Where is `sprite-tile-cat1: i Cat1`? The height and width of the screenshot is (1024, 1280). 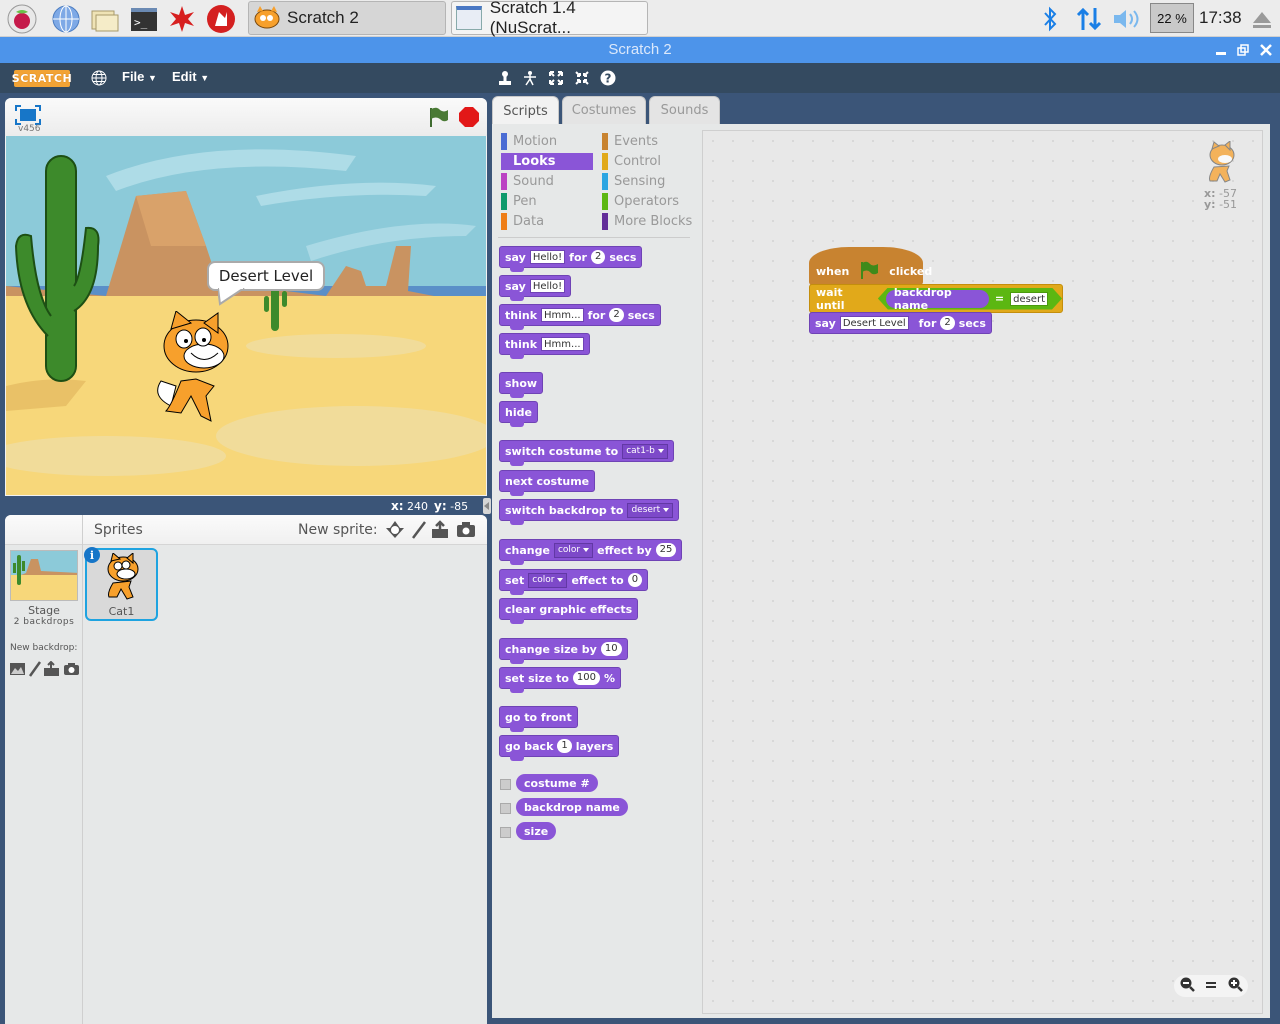 sprite-tile-cat1: i Cat1 is located at coordinates (121, 584).